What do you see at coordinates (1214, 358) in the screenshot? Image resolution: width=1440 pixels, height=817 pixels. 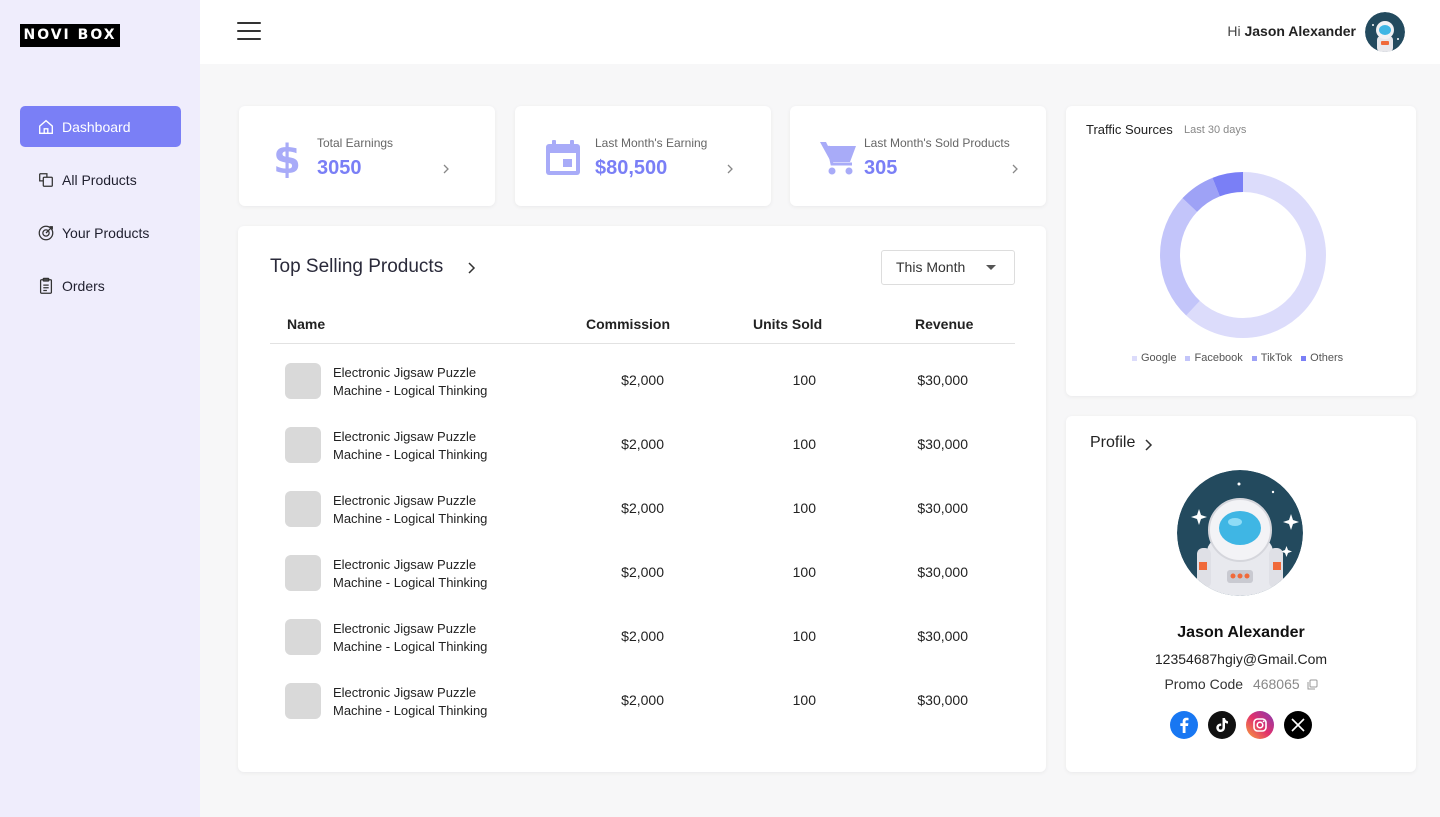 I see `legend-item: Facebook` at bounding box center [1214, 358].